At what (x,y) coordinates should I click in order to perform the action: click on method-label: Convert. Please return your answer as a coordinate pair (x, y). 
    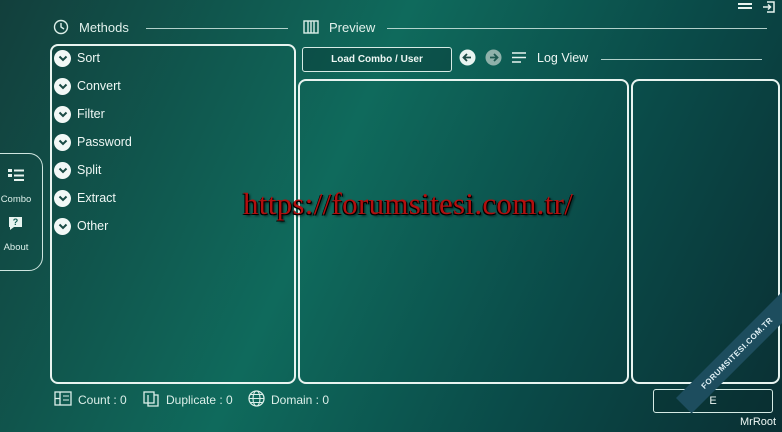
    Looking at the image, I should click on (99, 86).